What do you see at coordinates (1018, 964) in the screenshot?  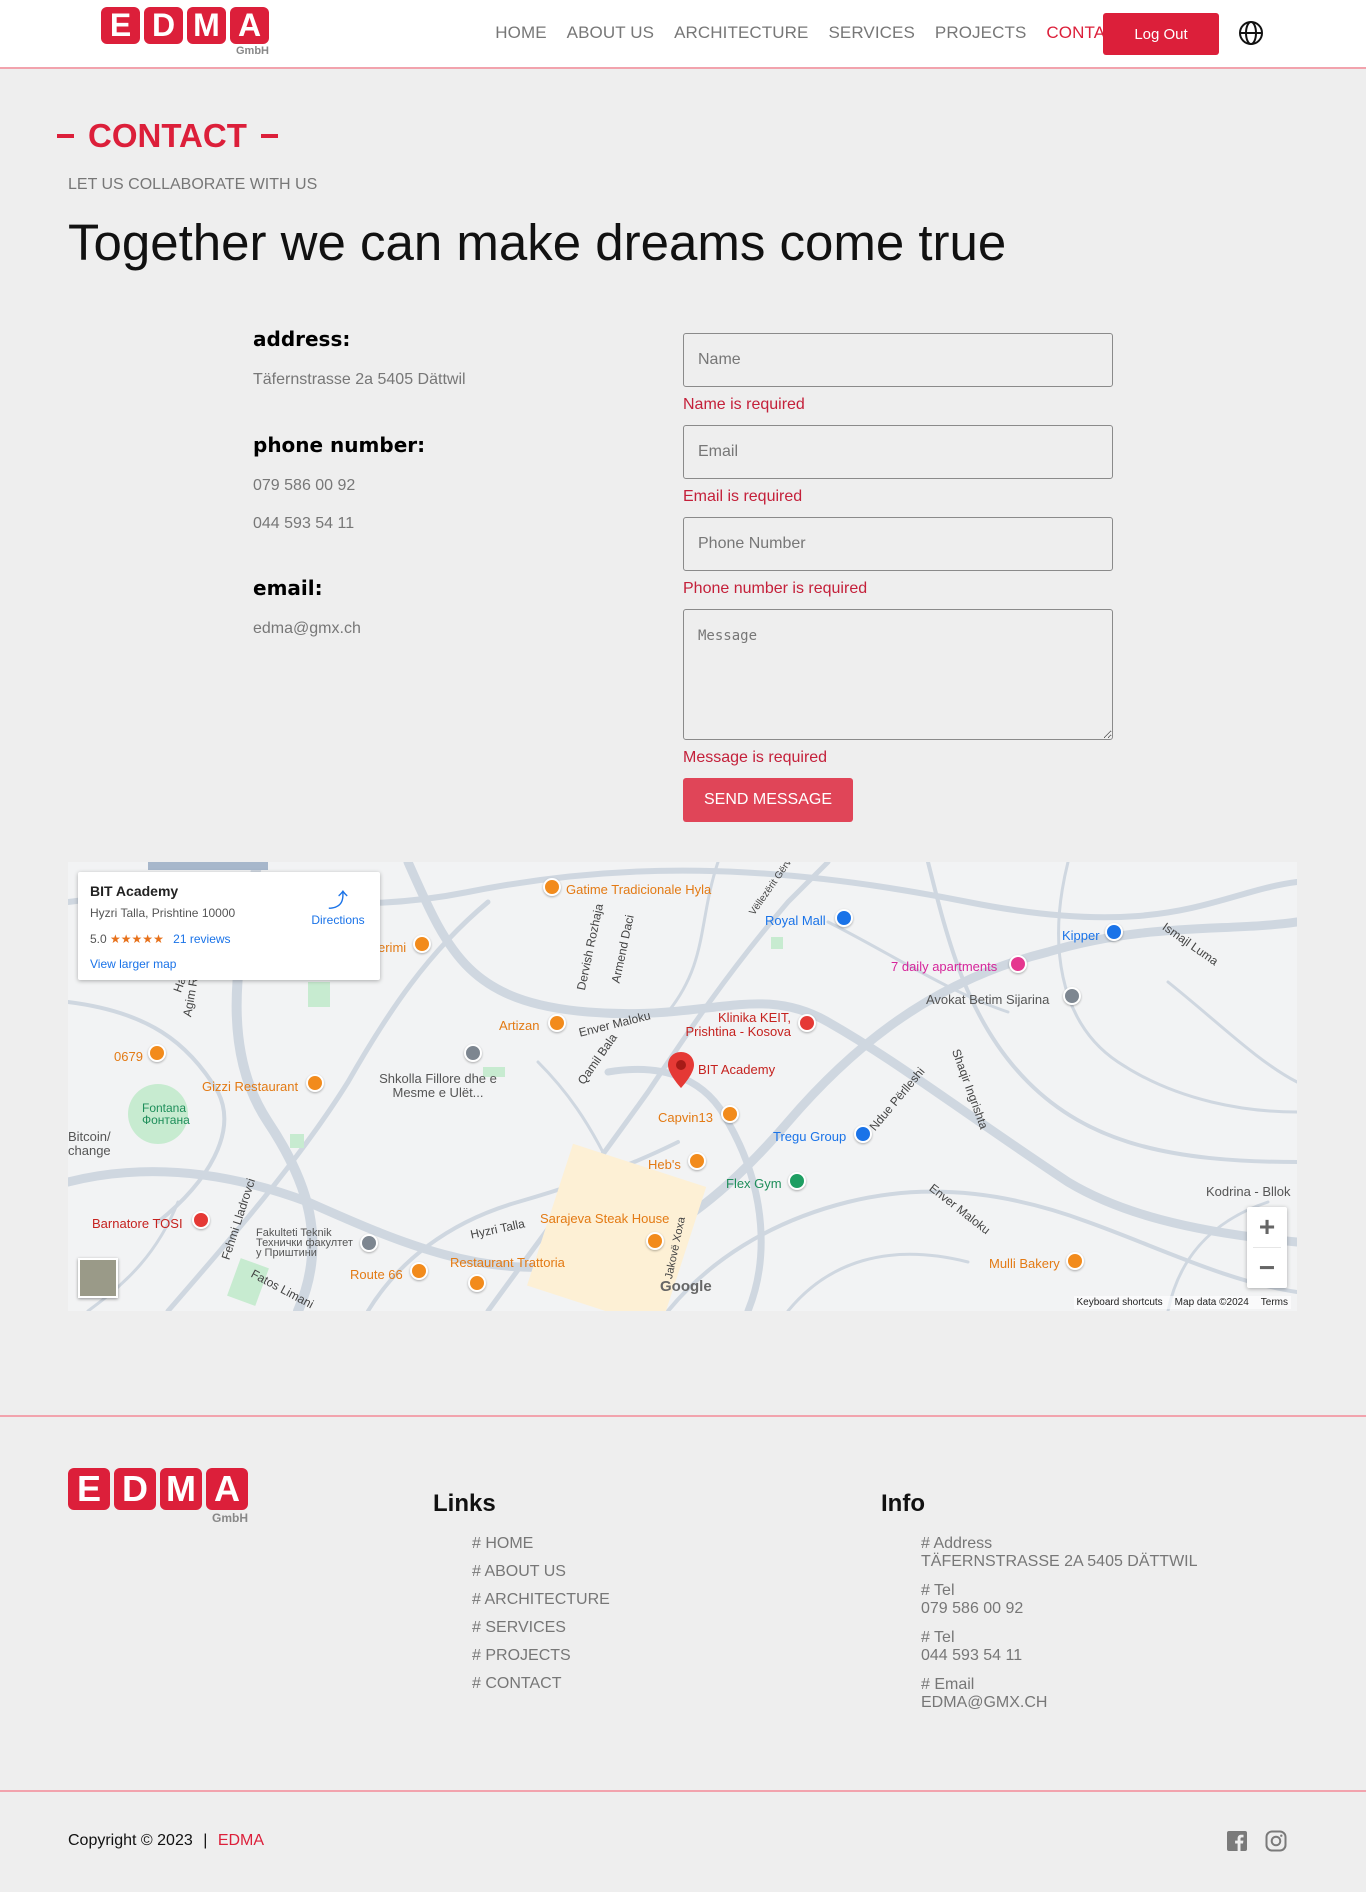 I see `hotel-pin-icon` at bounding box center [1018, 964].